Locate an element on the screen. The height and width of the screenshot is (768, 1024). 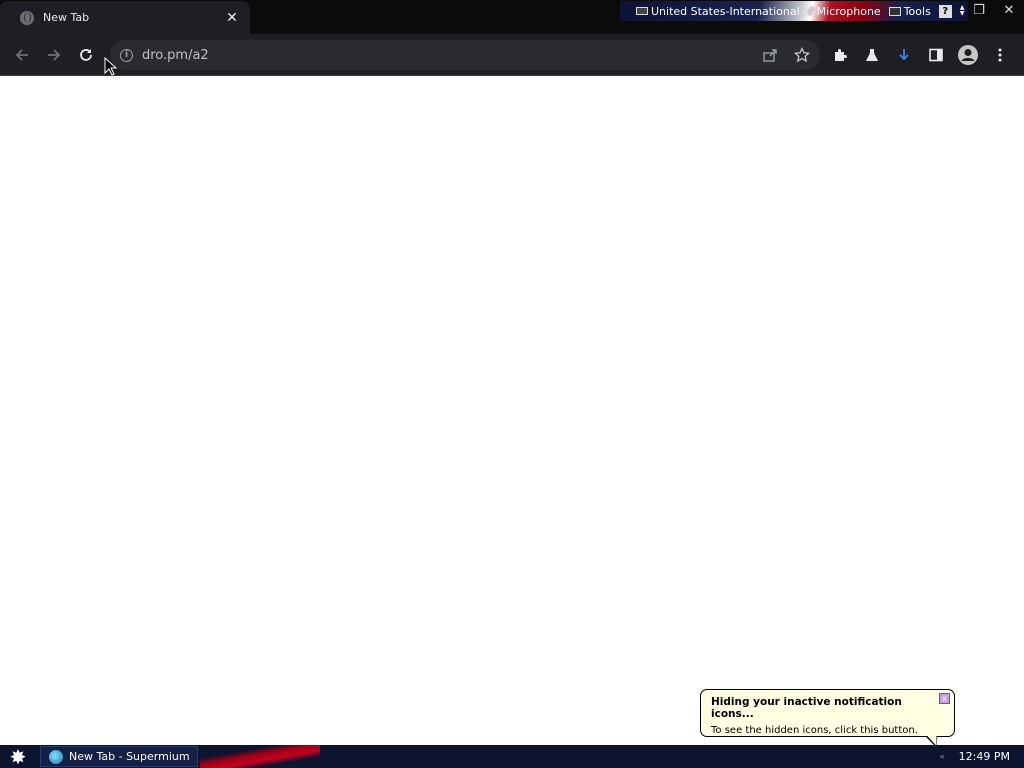
browser-toolbar: i dro.pm/a2 is located at coordinates (512, 55).